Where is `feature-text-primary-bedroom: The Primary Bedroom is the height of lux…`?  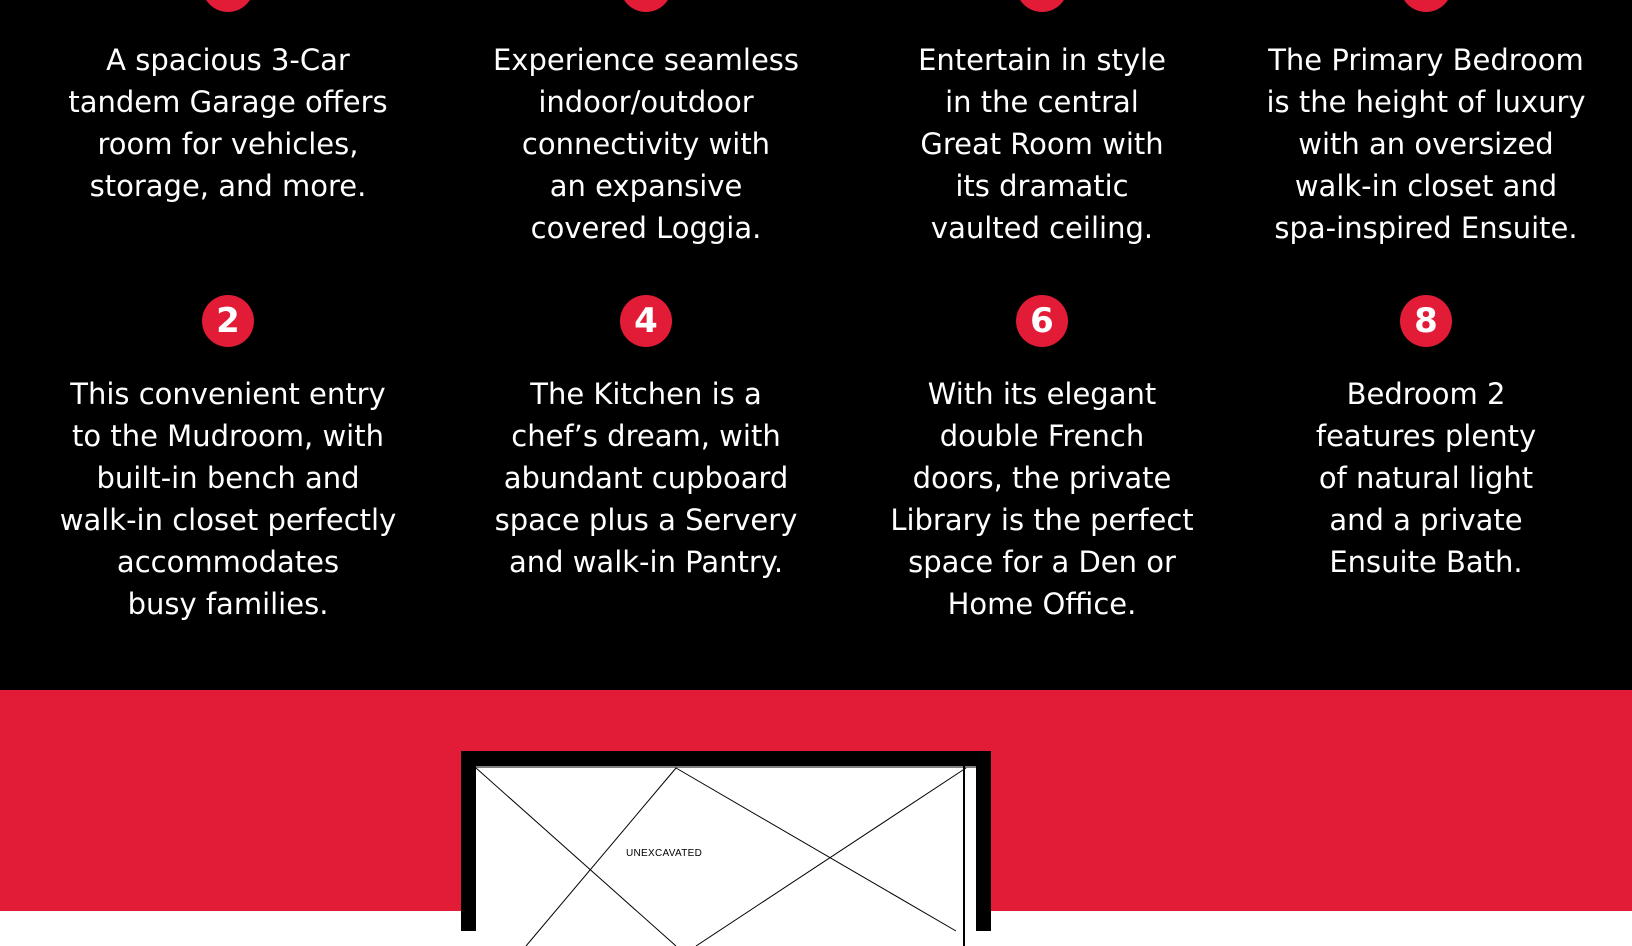
feature-text-primary-bedroom: The Primary Bedroom is the height of lux… is located at coordinates (1426, 144).